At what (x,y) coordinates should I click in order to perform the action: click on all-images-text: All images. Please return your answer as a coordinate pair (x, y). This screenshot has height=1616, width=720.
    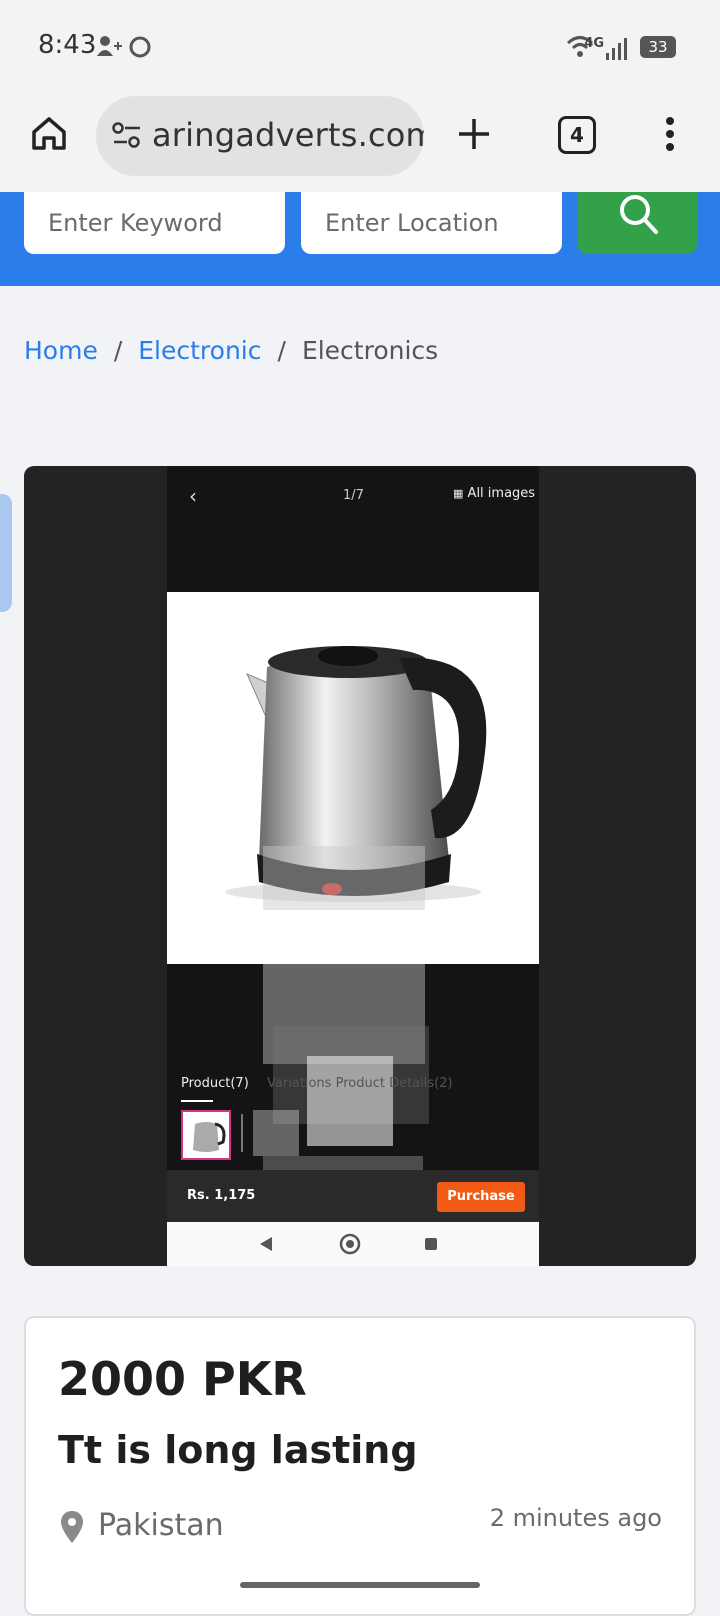
    Looking at the image, I should click on (501, 493).